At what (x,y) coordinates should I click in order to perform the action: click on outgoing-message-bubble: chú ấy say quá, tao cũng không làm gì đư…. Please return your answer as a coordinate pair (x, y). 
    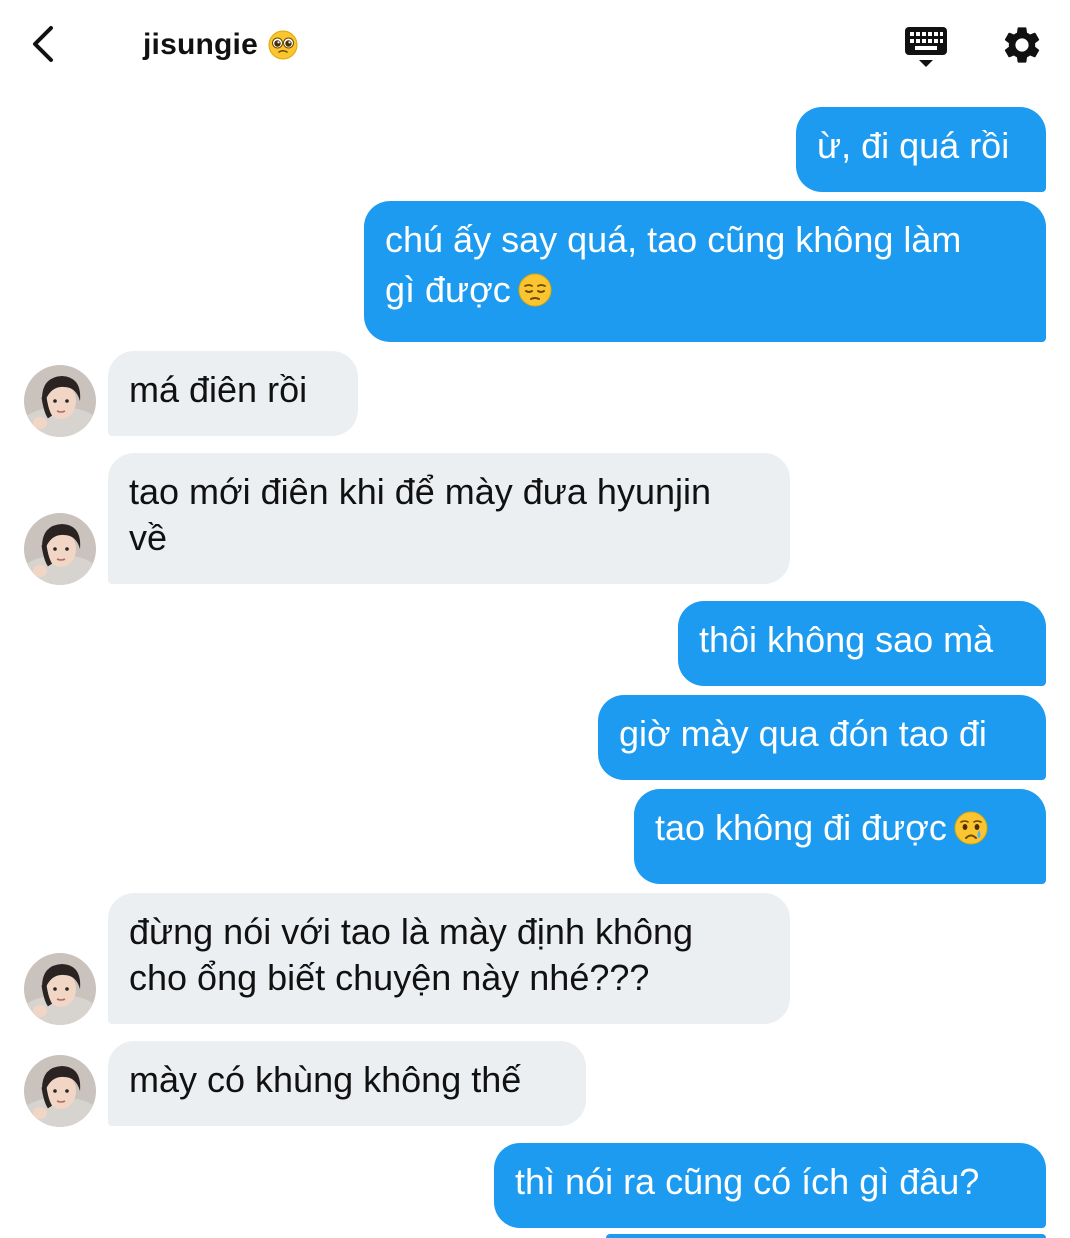
    Looking at the image, I should click on (705, 271).